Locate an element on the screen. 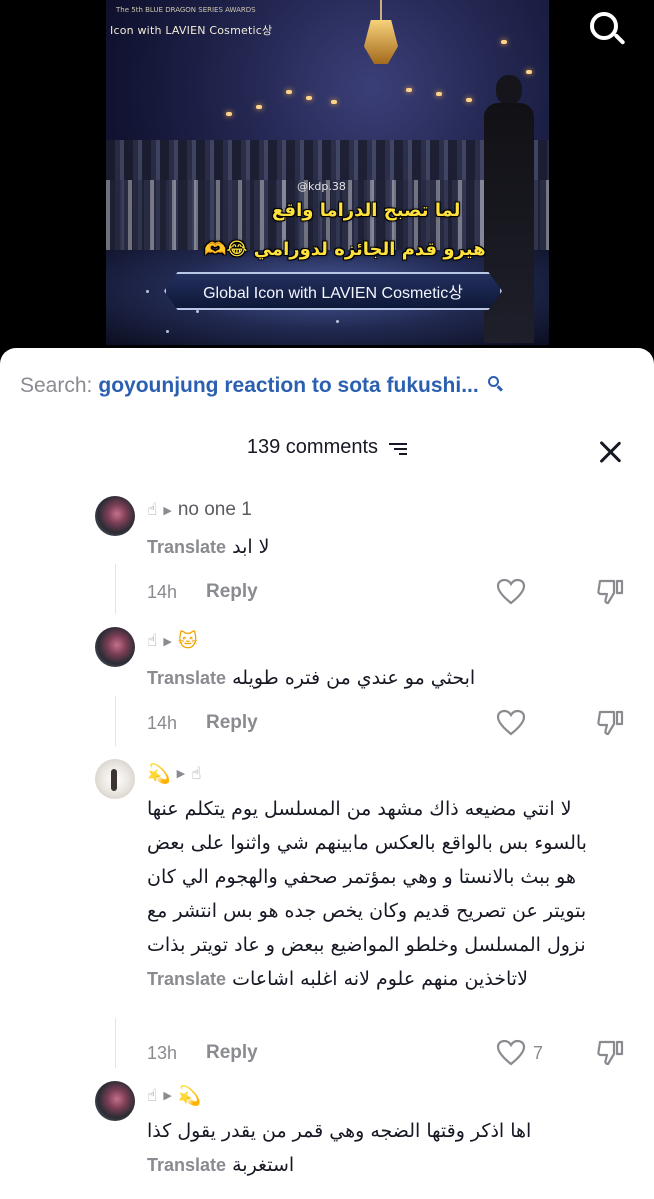 This screenshot has width=654, height=1199. comment-username: 🐱 is located at coordinates (188, 641).